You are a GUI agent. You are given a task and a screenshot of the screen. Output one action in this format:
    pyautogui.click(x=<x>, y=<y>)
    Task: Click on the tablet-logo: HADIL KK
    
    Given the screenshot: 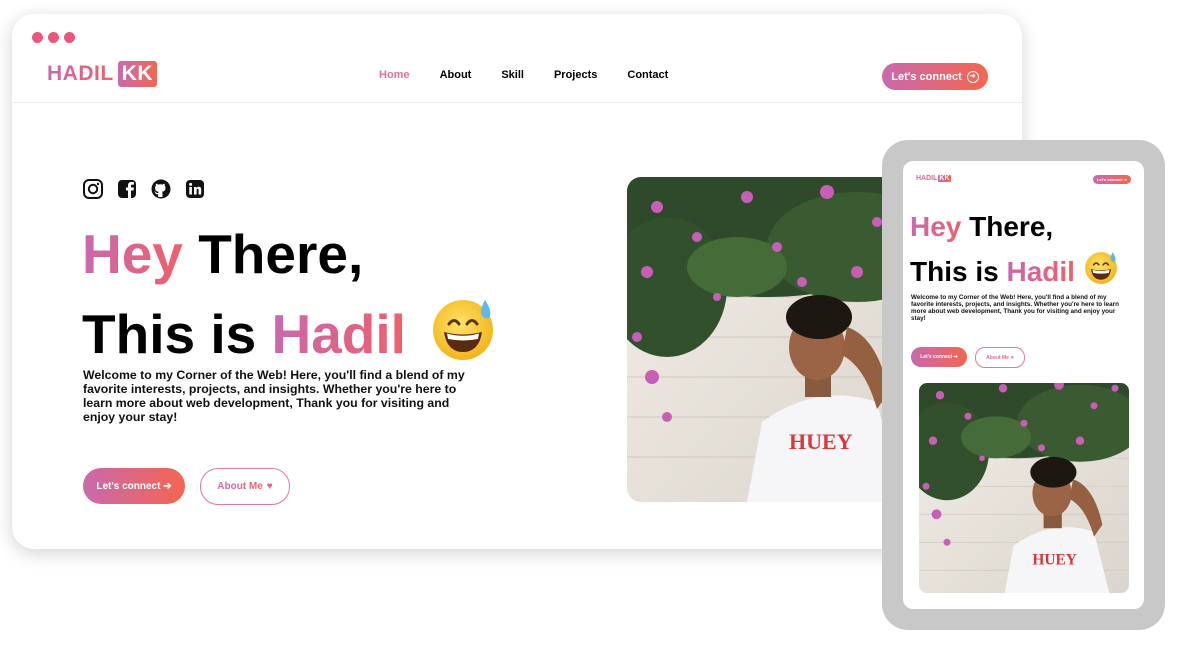 What is the action you would take?
    pyautogui.click(x=933, y=178)
    